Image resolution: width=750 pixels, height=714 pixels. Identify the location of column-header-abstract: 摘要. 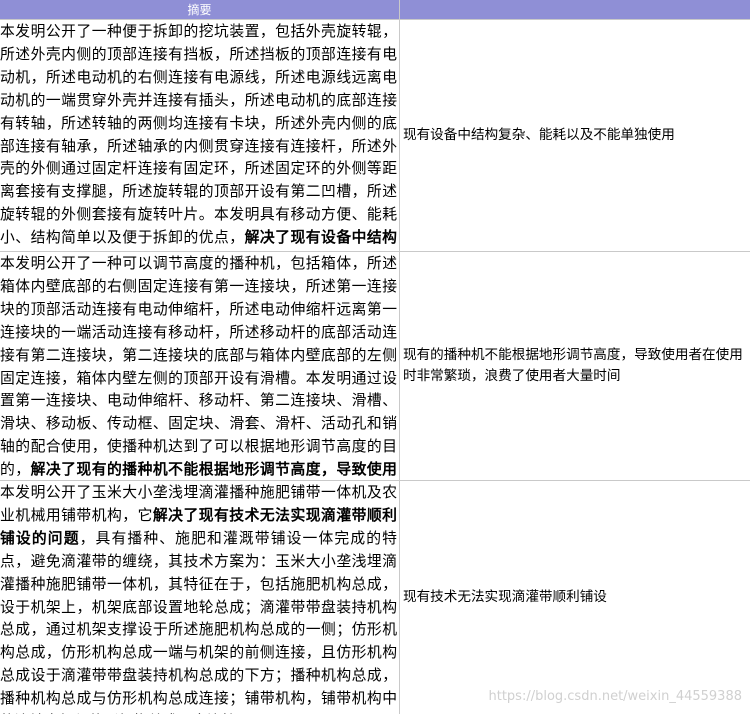
(200, 10).